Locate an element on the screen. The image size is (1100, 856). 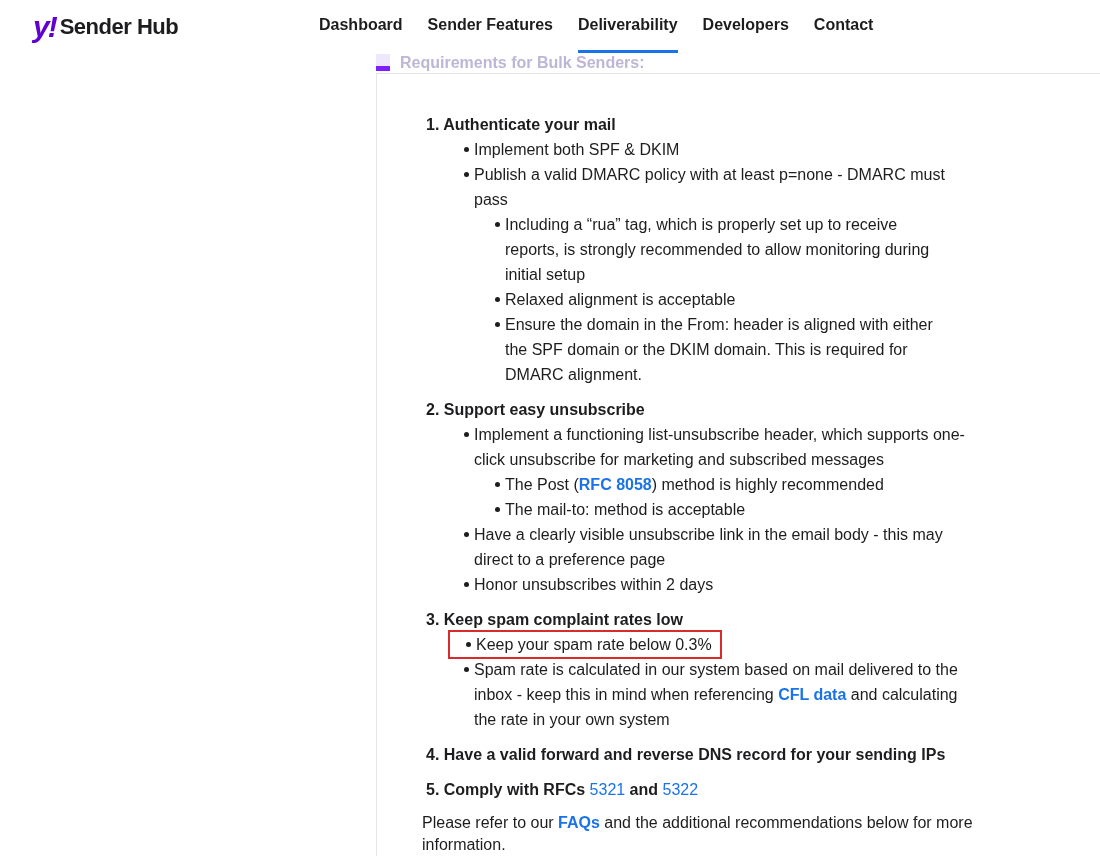
list-item-text: Spam rate is calculated in our system based on mail delivered to the inbox - keep this in mind when referencing CFL data and calculating the rate in your own system is located at coordinates (716, 695).